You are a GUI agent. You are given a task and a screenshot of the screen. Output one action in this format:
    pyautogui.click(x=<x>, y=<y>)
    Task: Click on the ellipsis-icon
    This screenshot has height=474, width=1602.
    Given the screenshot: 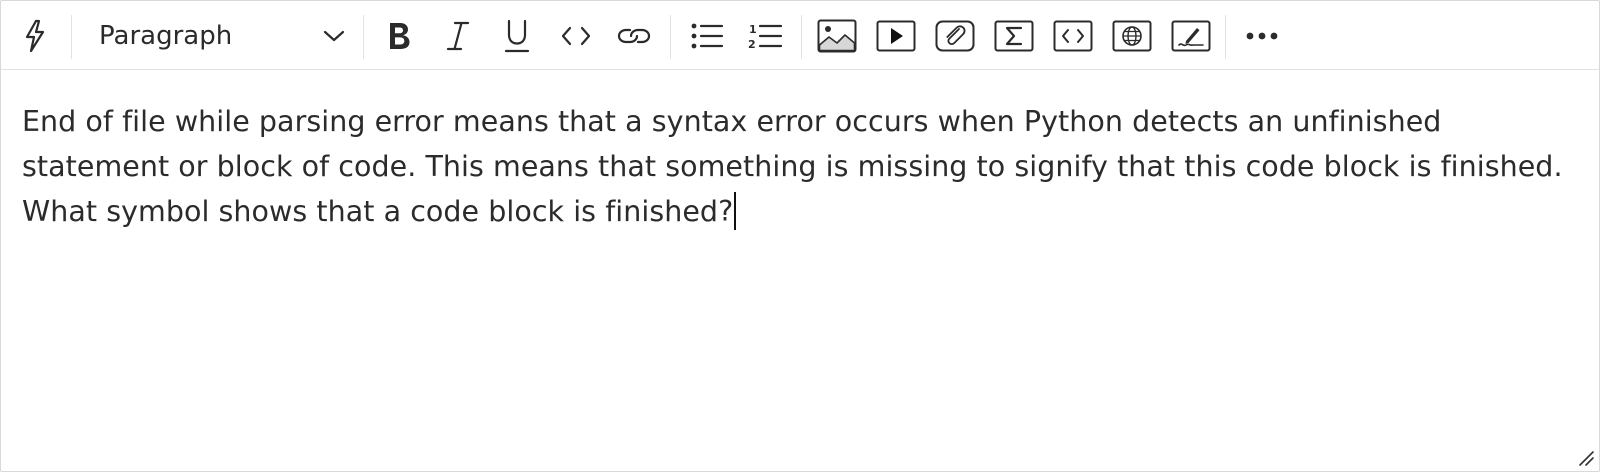 What is the action you would take?
    pyautogui.click(x=1262, y=36)
    